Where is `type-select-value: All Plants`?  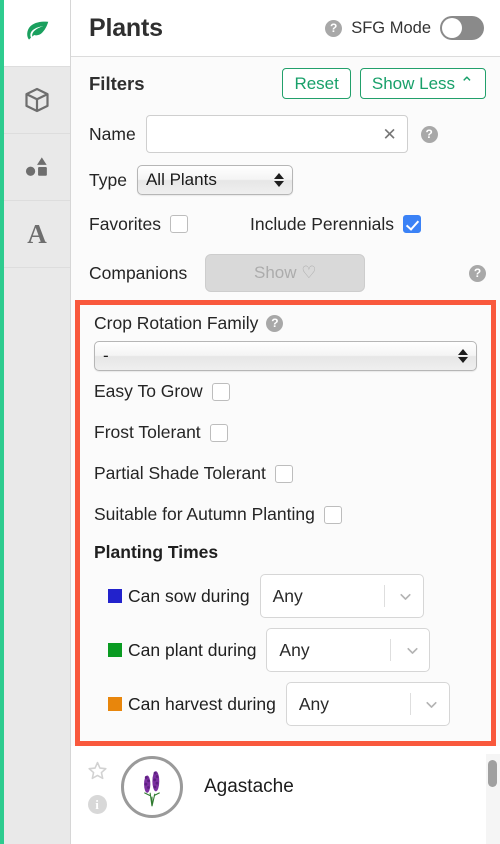 type-select-value: All Plants is located at coordinates (181, 179).